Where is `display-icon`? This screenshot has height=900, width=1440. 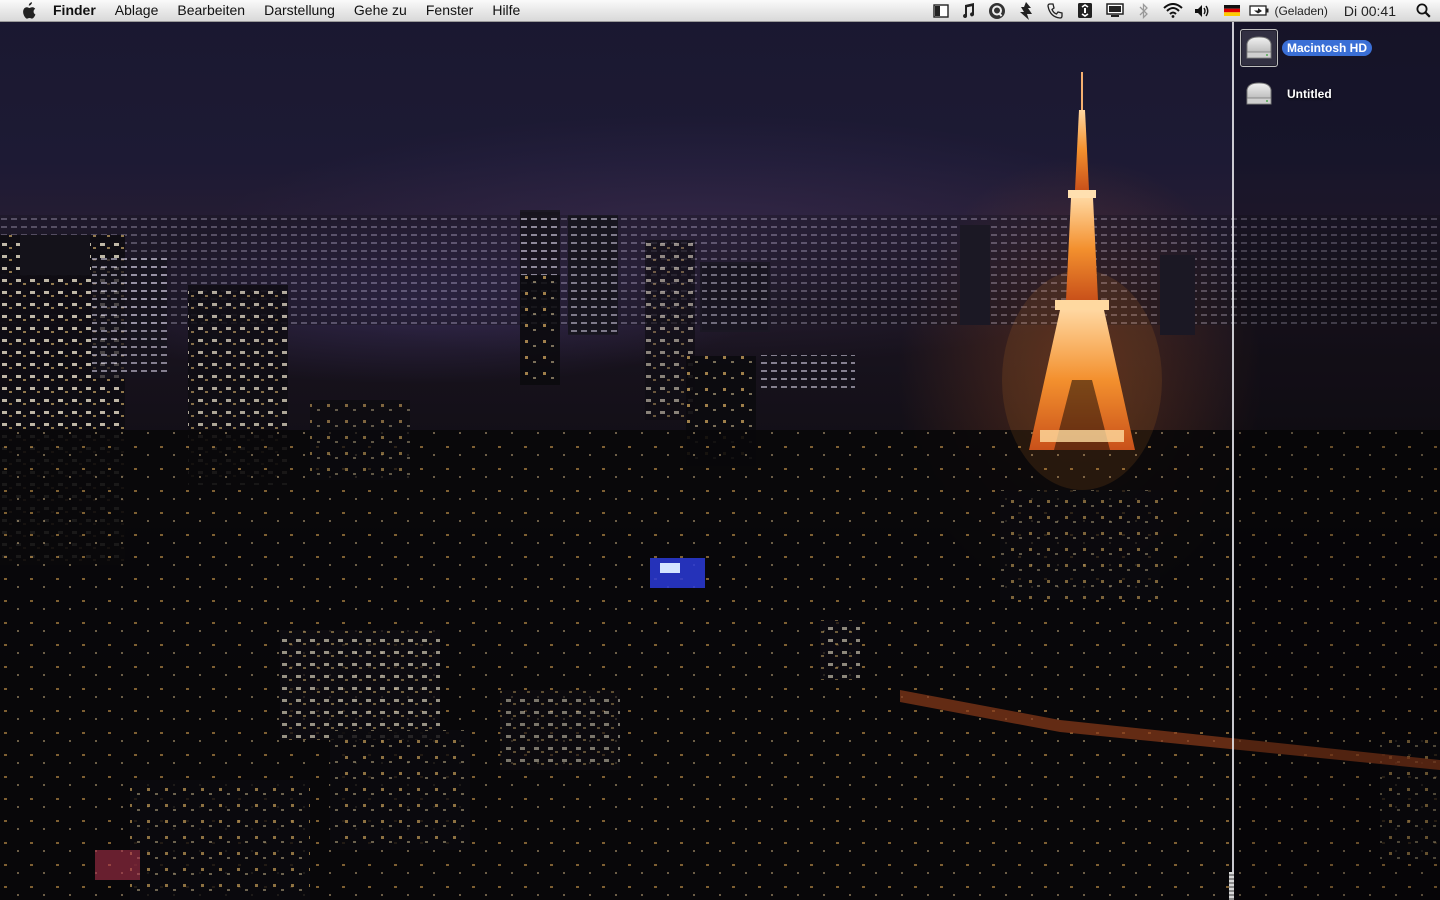
display-icon is located at coordinates (1115, 10).